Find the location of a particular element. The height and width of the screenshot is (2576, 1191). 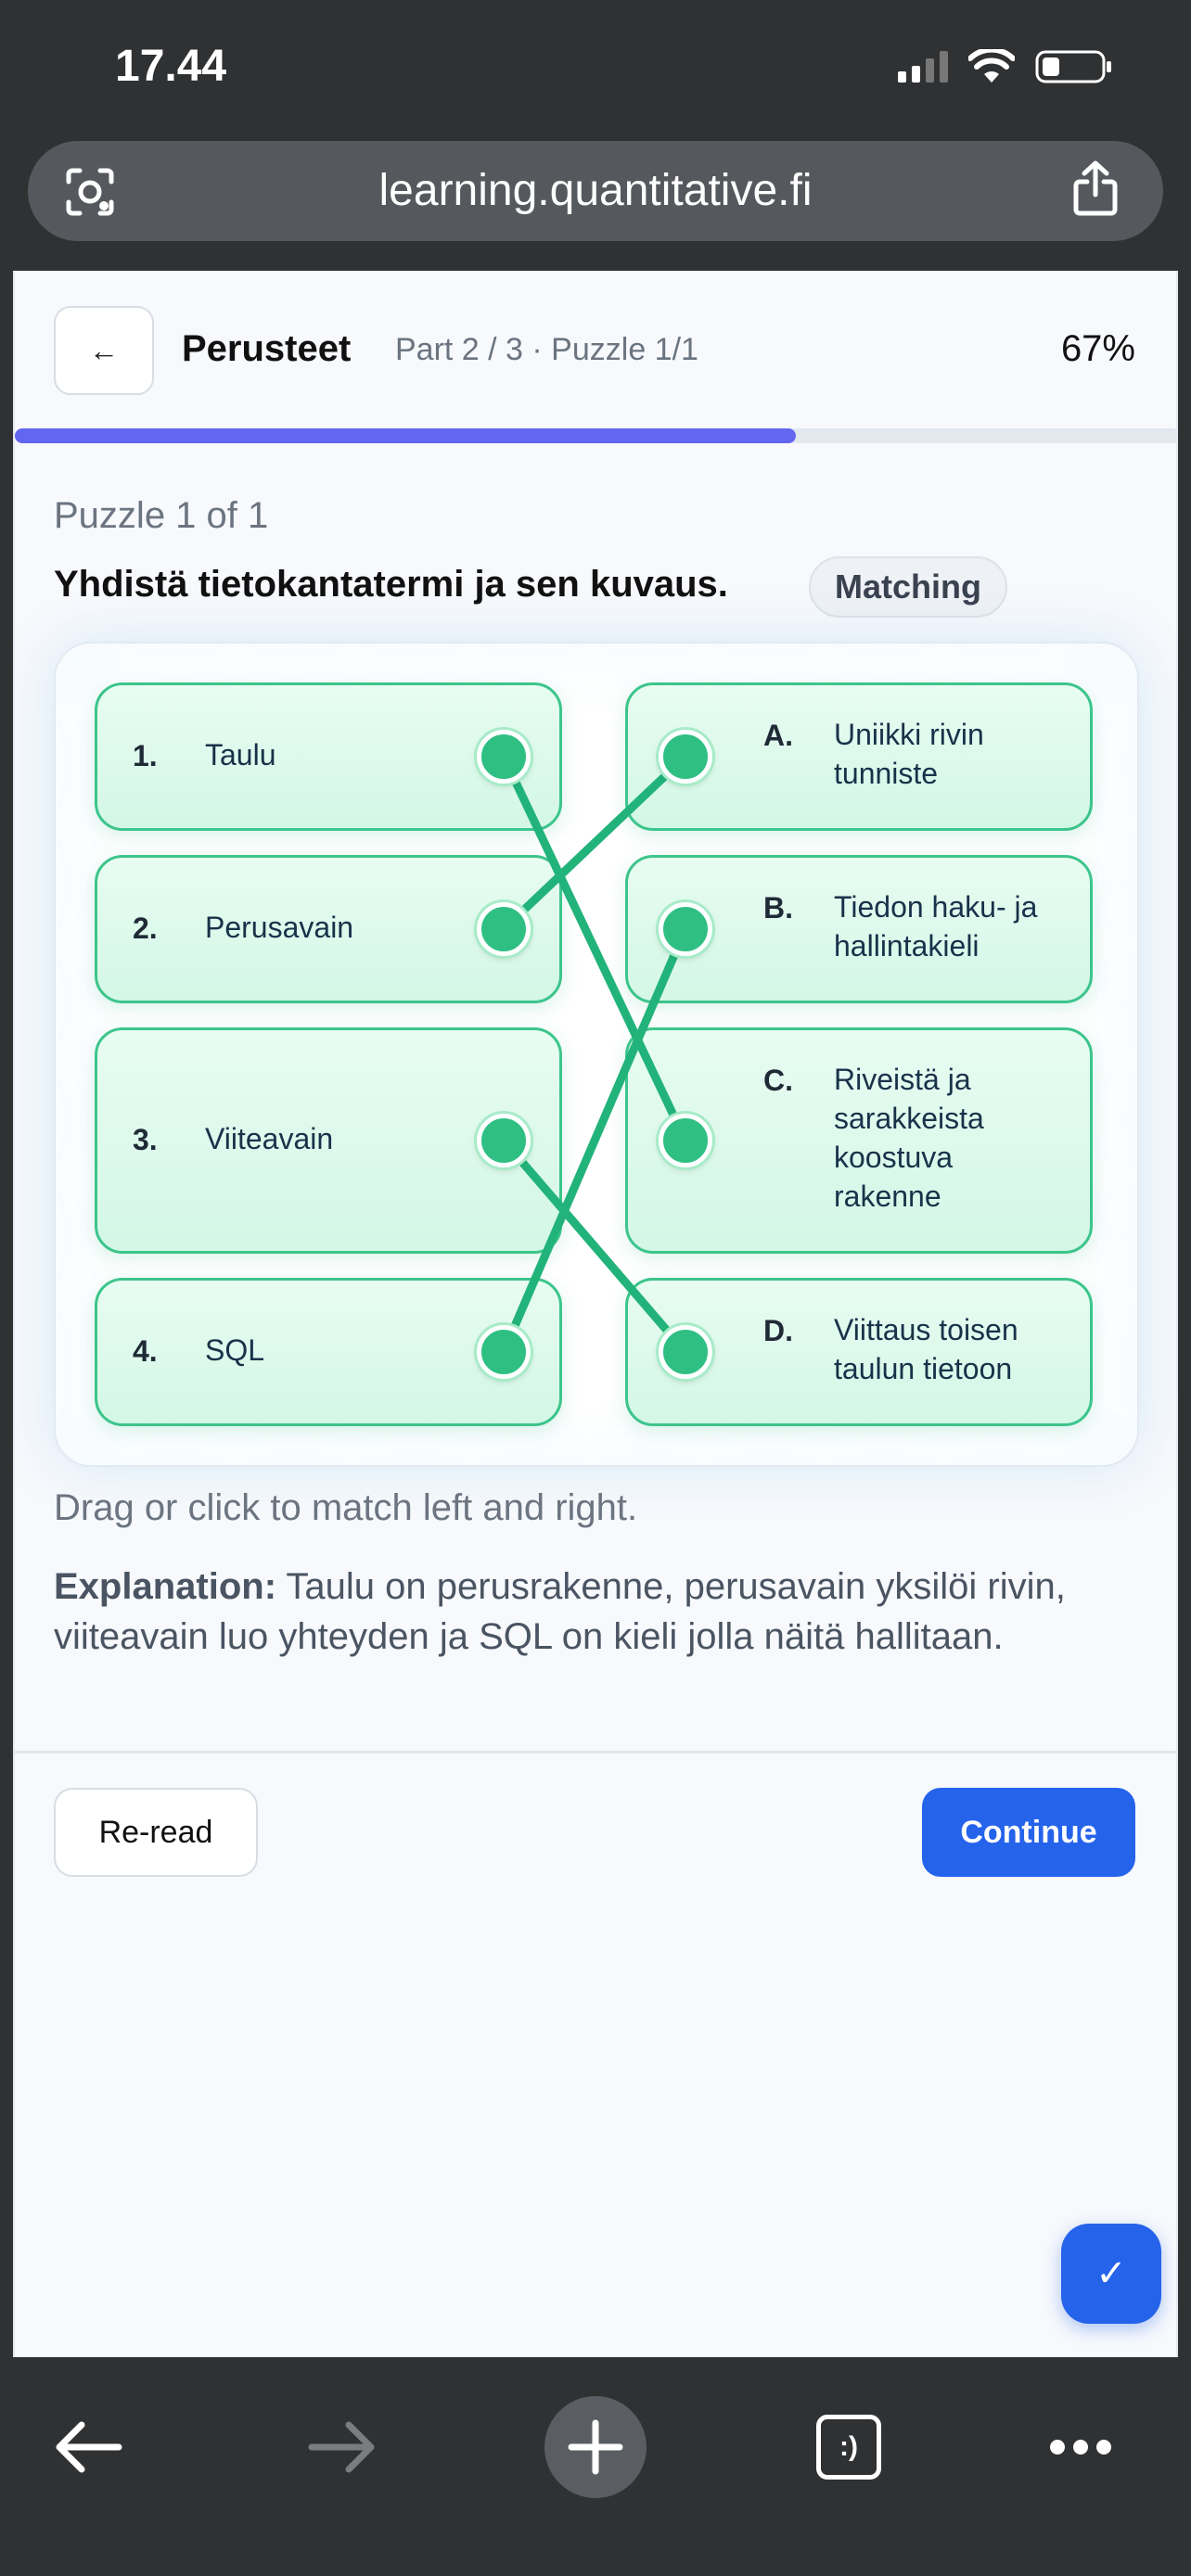

lesson-header: ← Perusteet Part 2 / 3 · Puzzle 1/1 67% is located at coordinates (595, 348).